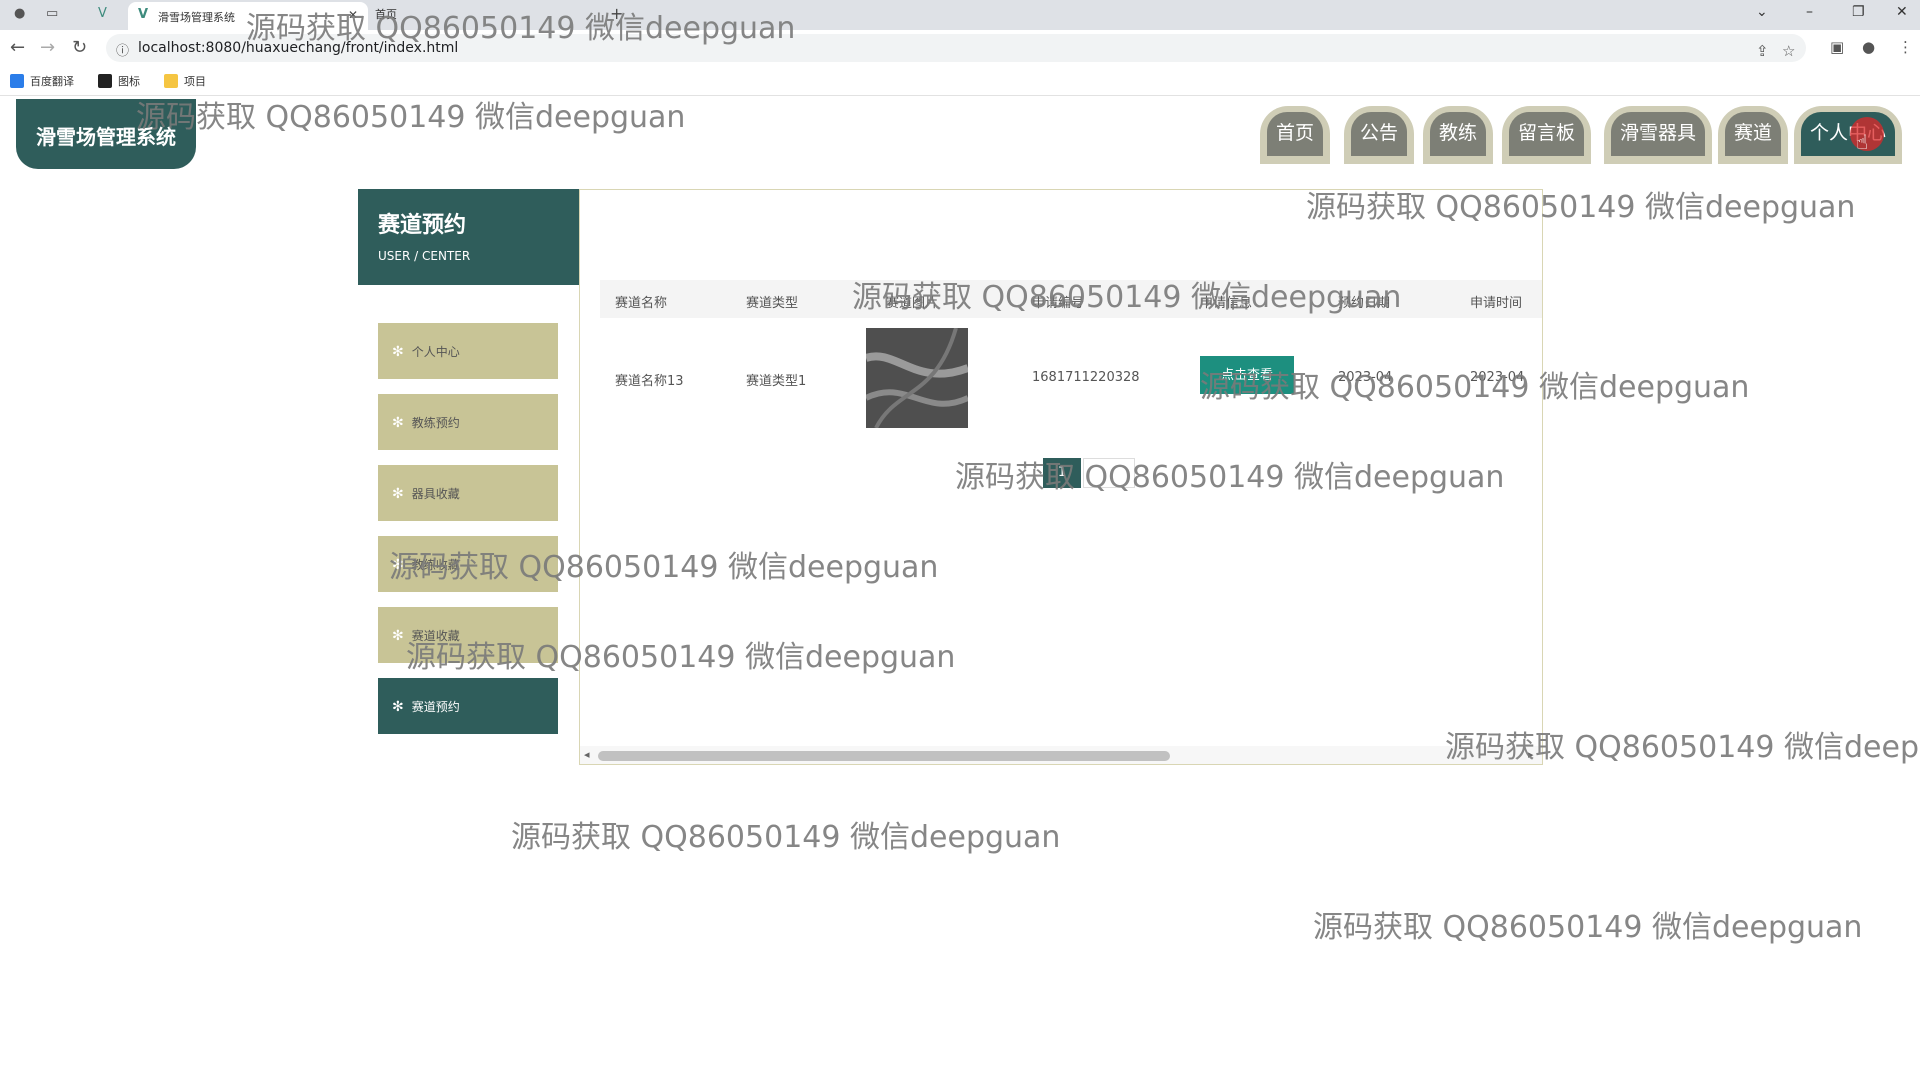 The height and width of the screenshot is (1072, 1920). What do you see at coordinates (79, 47) in the screenshot?
I see `reload-icon: ↻` at bounding box center [79, 47].